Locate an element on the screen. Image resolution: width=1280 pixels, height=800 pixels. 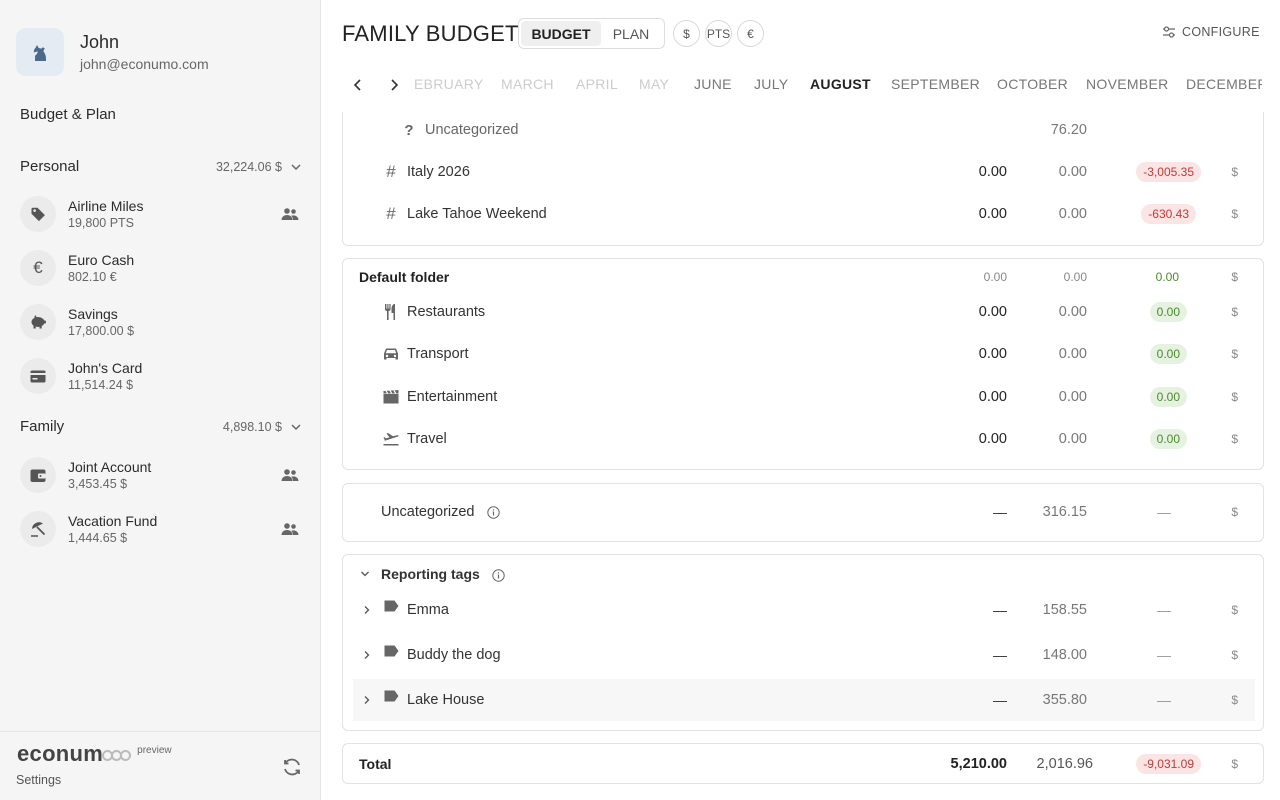
refresh-button is located at coordinates (292, 767).